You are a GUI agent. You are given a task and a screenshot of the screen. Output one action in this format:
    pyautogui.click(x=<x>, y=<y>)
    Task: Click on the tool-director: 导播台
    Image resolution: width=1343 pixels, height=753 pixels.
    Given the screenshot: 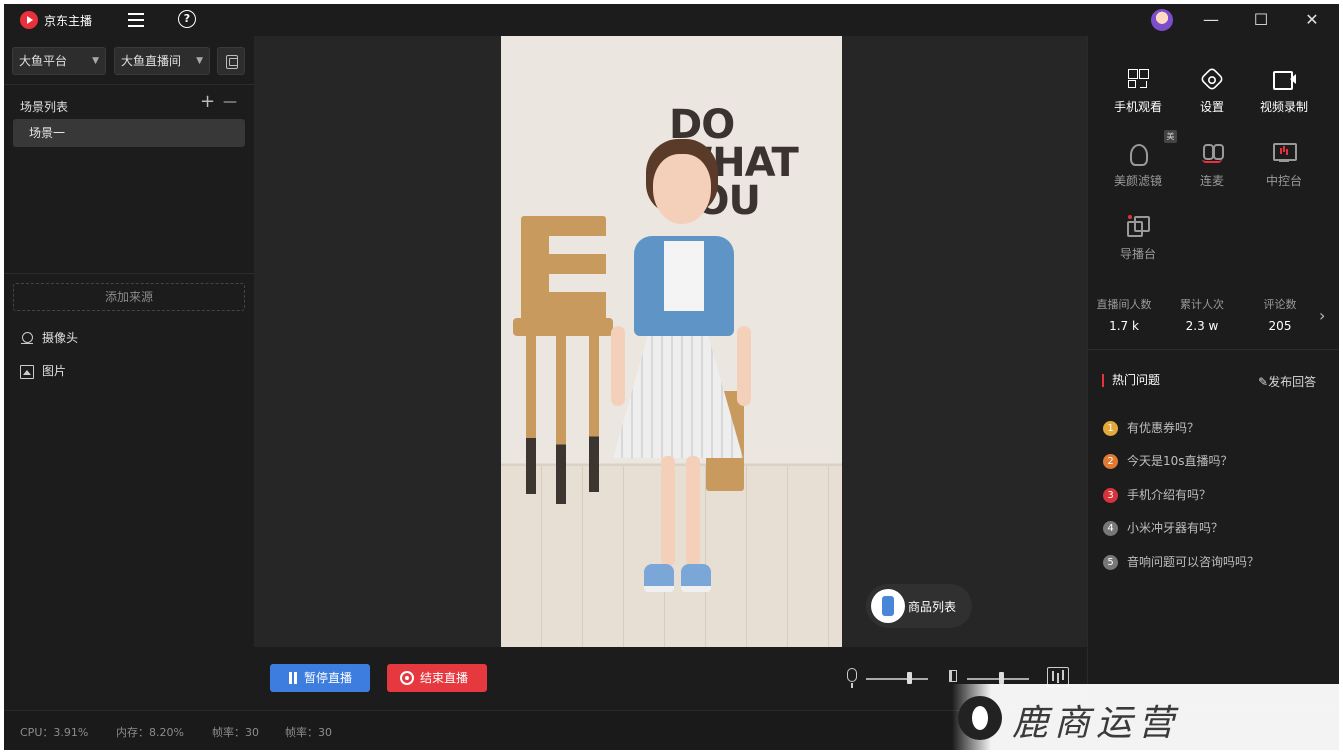 What is the action you would take?
    pyautogui.click(x=1138, y=243)
    